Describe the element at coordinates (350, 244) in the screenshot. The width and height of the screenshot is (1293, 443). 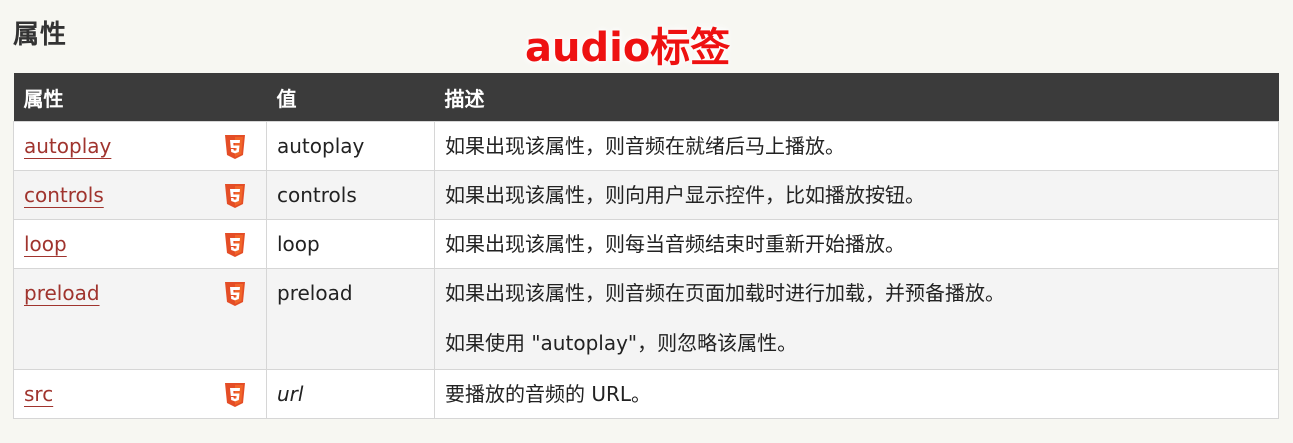
I see `value-cell: loop` at that location.